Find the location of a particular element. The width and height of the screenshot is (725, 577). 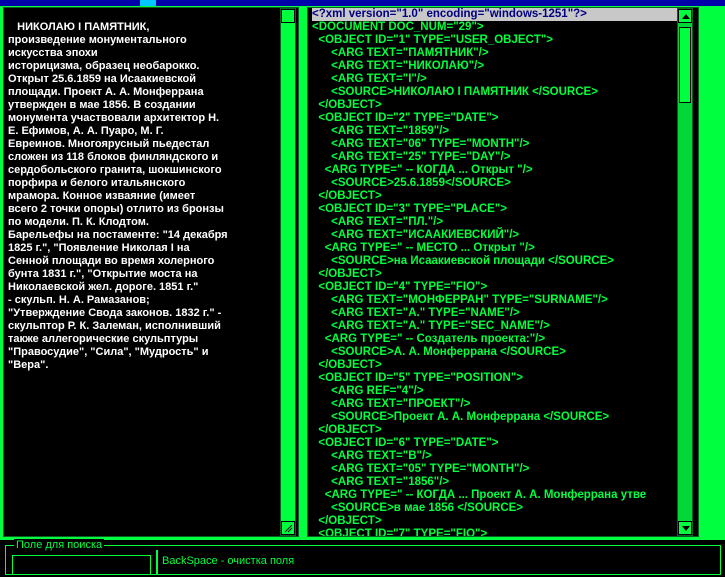

xml-line: <ARG REF="4"/> is located at coordinates (496, 391).